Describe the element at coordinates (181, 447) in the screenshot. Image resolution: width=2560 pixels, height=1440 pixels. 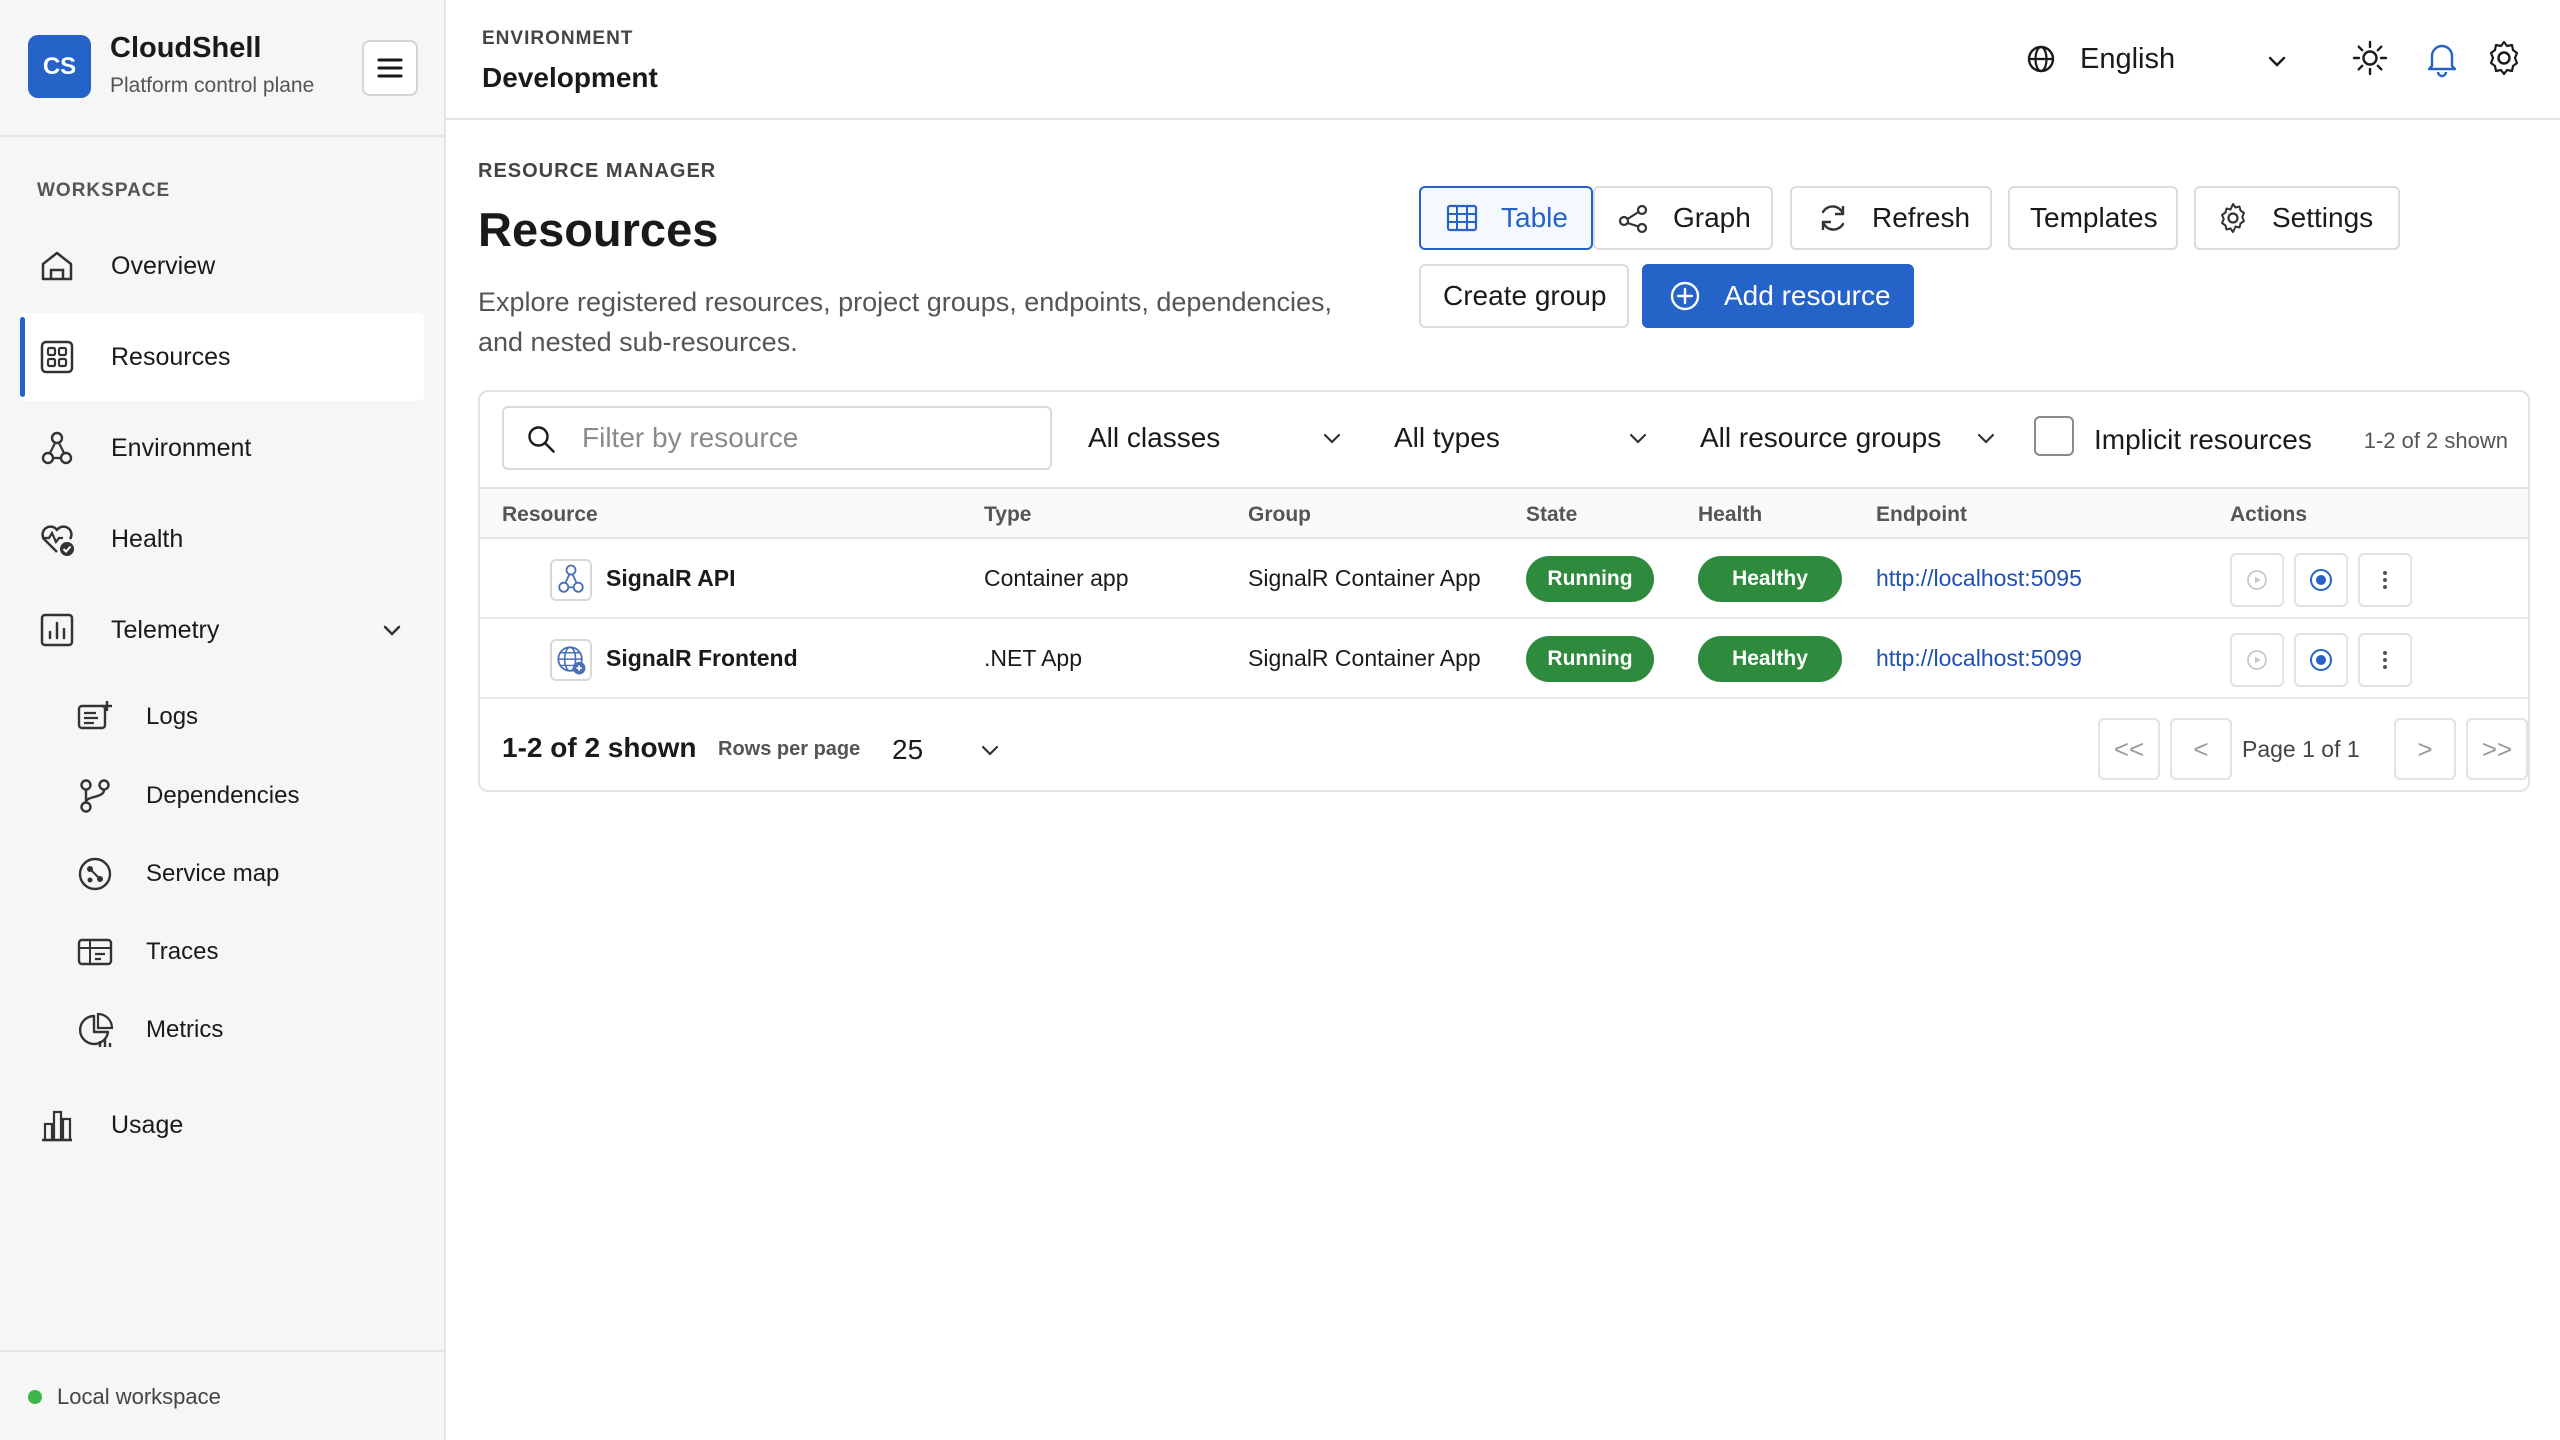
I see `sidebar-item-label: Environment` at that location.